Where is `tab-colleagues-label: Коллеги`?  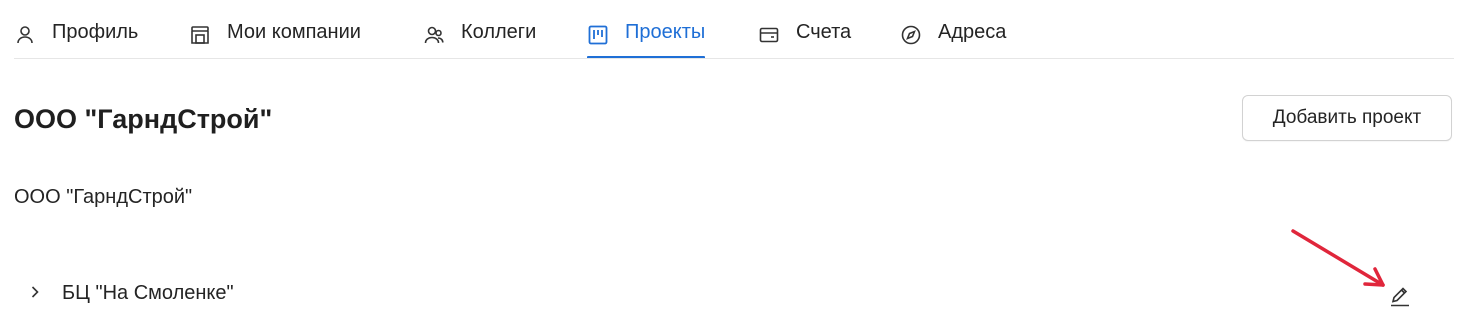
tab-colleagues-label: Коллеги is located at coordinates (499, 32).